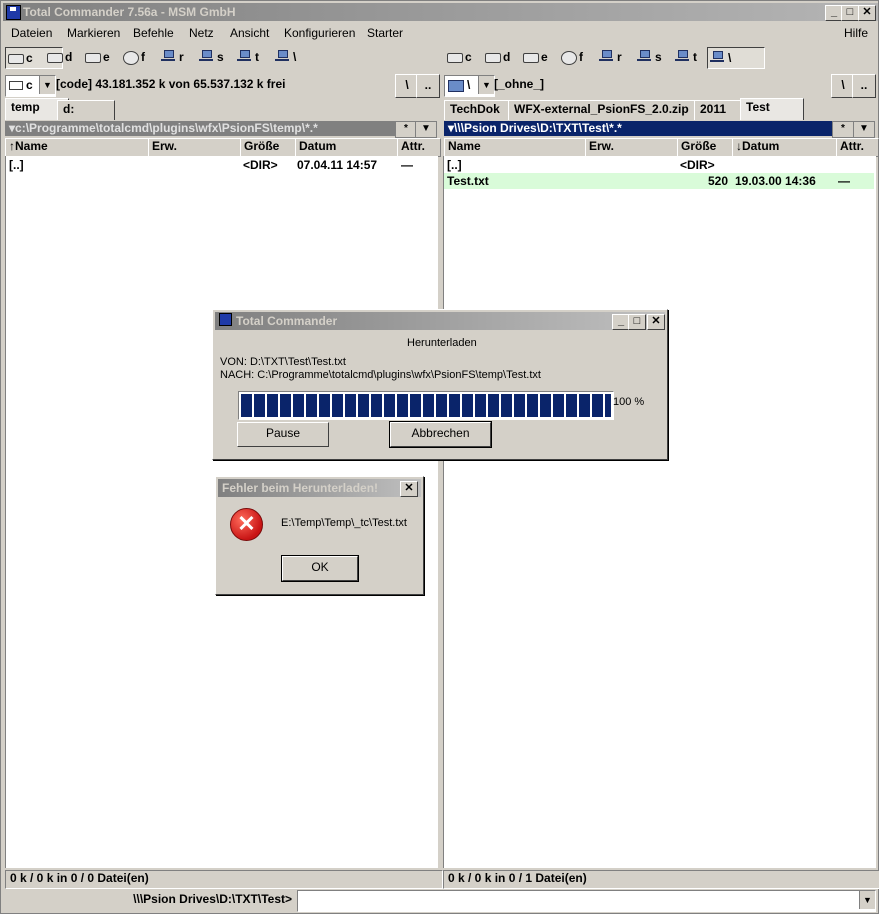  What do you see at coordinates (428, 86) in the screenshot?
I see `left-up-button: ..` at bounding box center [428, 86].